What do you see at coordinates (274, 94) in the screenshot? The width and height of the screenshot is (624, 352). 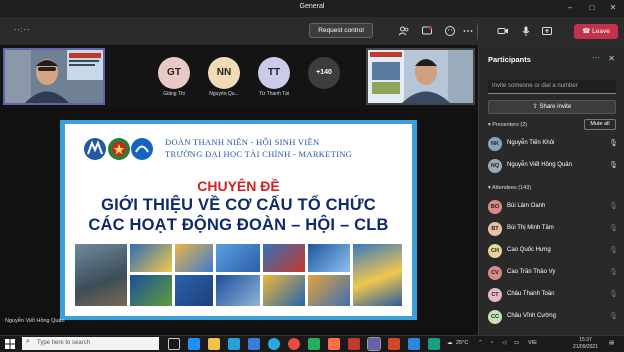 I see `participant-name: Từ Thanh Tài` at bounding box center [274, 94].